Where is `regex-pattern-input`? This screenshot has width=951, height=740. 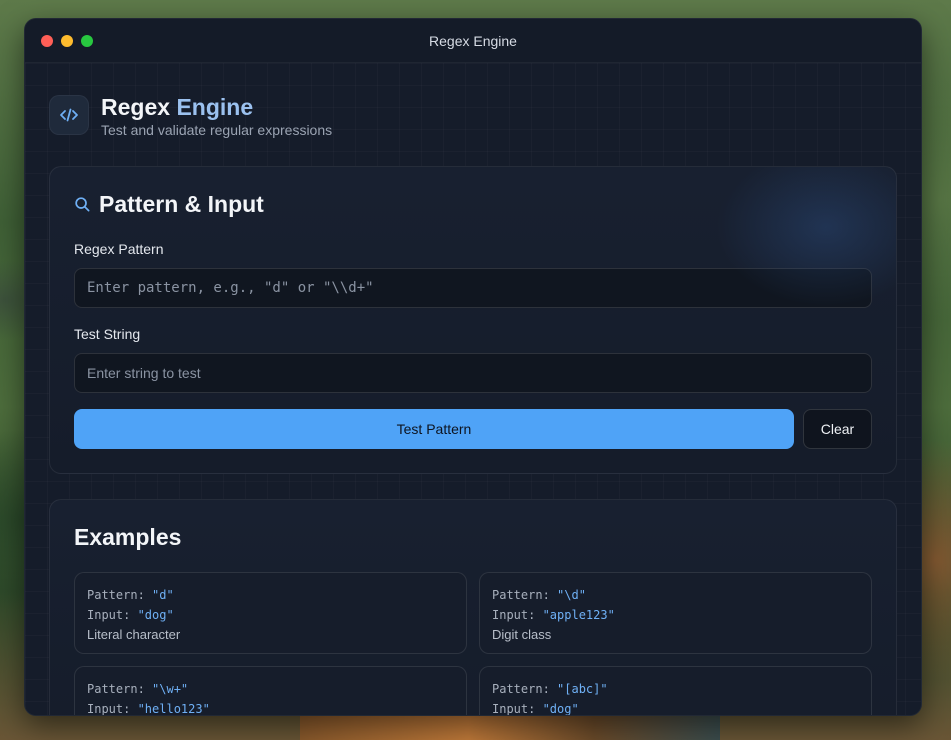 regex-pattern-input is located at coordinates (473, 288).